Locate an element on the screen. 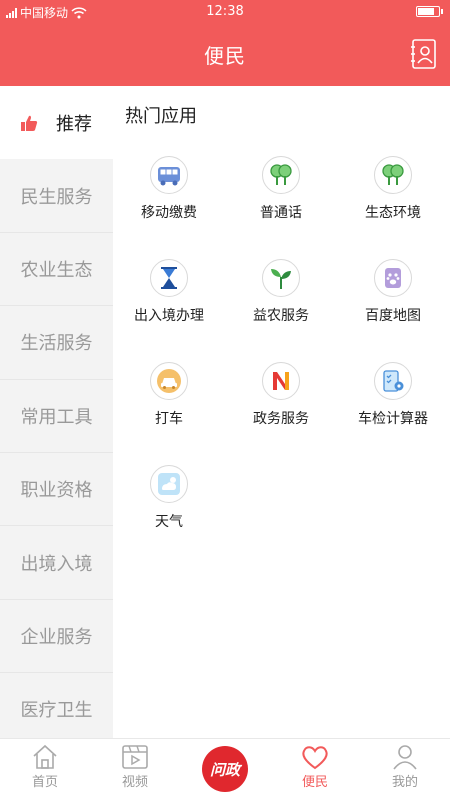  sidebar-item-medical: 医疗卫生 is located at coordinates (56, 705).